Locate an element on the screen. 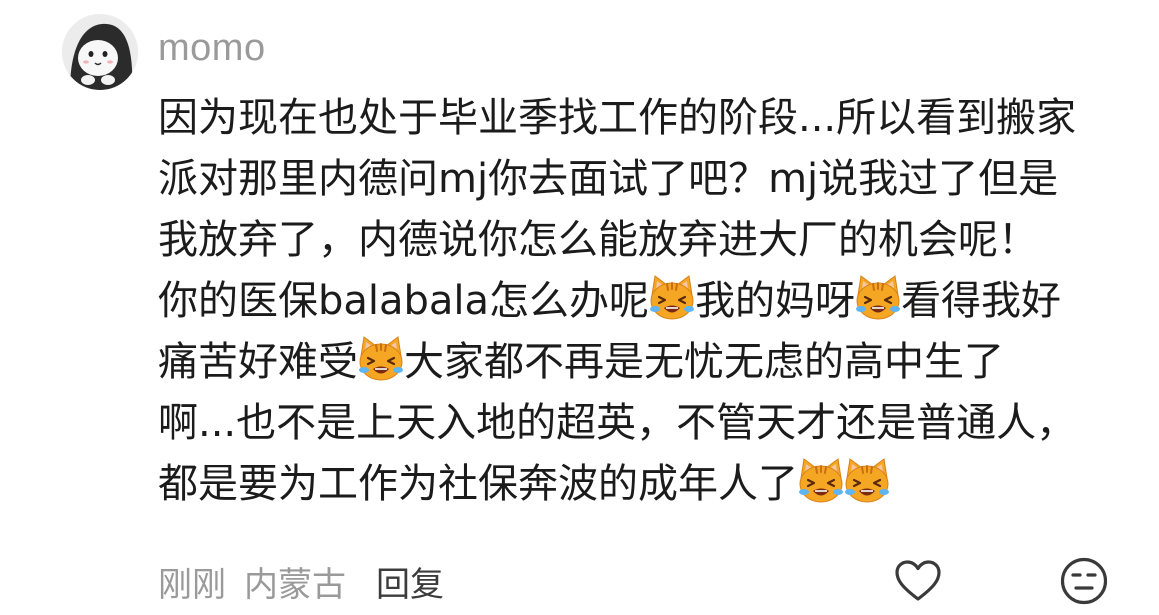 The width and height of the screenshot is (1159, 615). comment-line: 啊...也不是上天入地的超英，不管天才还是普通人， is located at coordinates (638, 423).